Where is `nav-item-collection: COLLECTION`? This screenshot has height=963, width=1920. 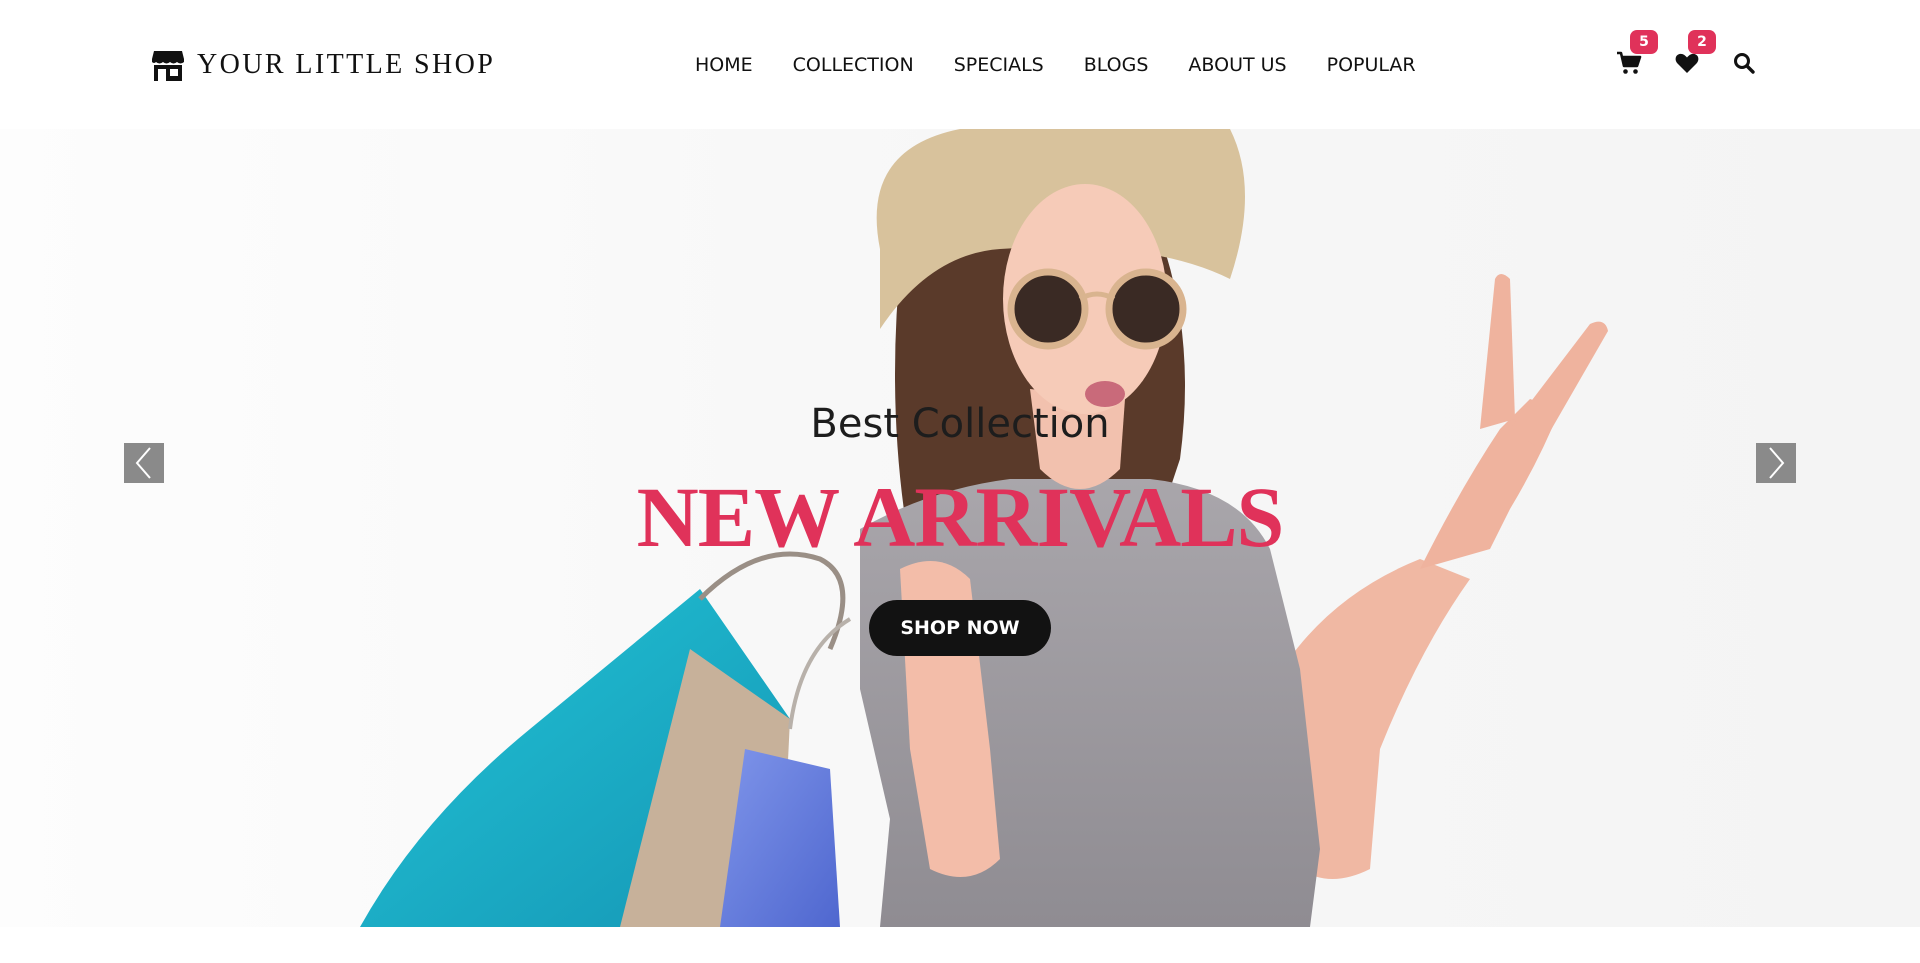
nav-item-collection: COLLECTION is located at coordinates (853, 65).